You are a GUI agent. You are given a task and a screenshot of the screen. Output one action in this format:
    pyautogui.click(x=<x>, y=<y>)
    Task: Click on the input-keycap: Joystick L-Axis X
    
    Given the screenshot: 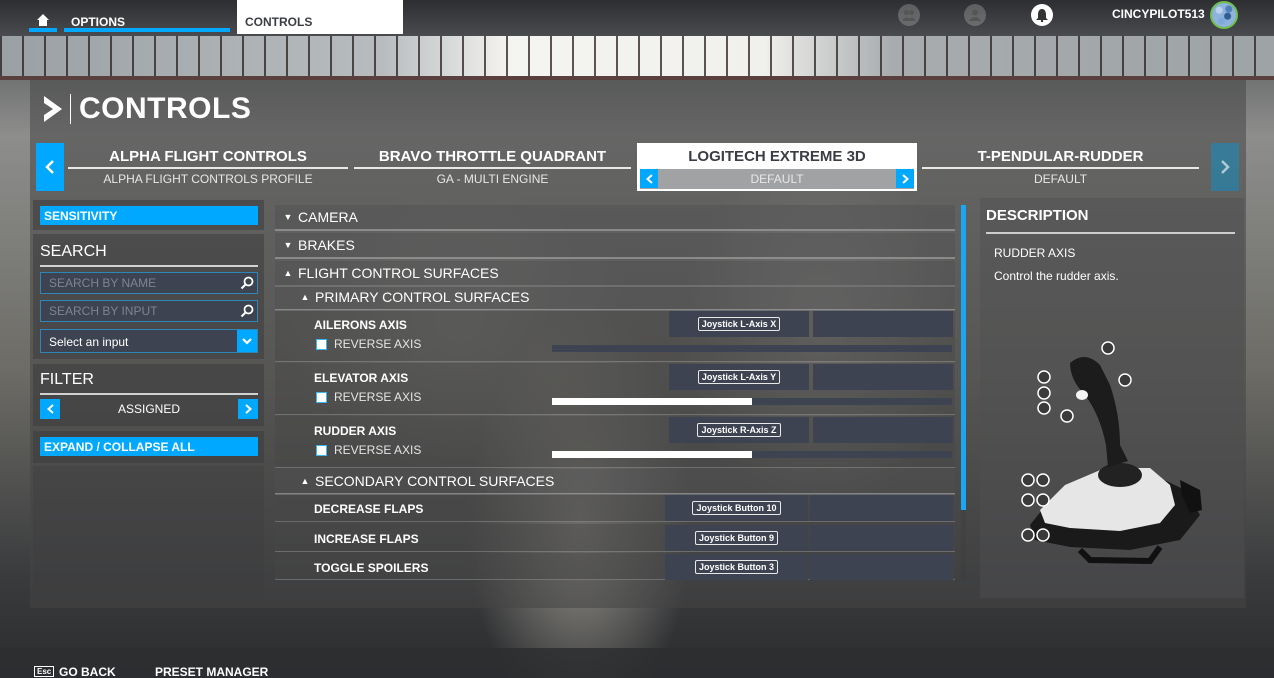 What is the action you would take?
    pyautogui.click(x=739, y=324)
    